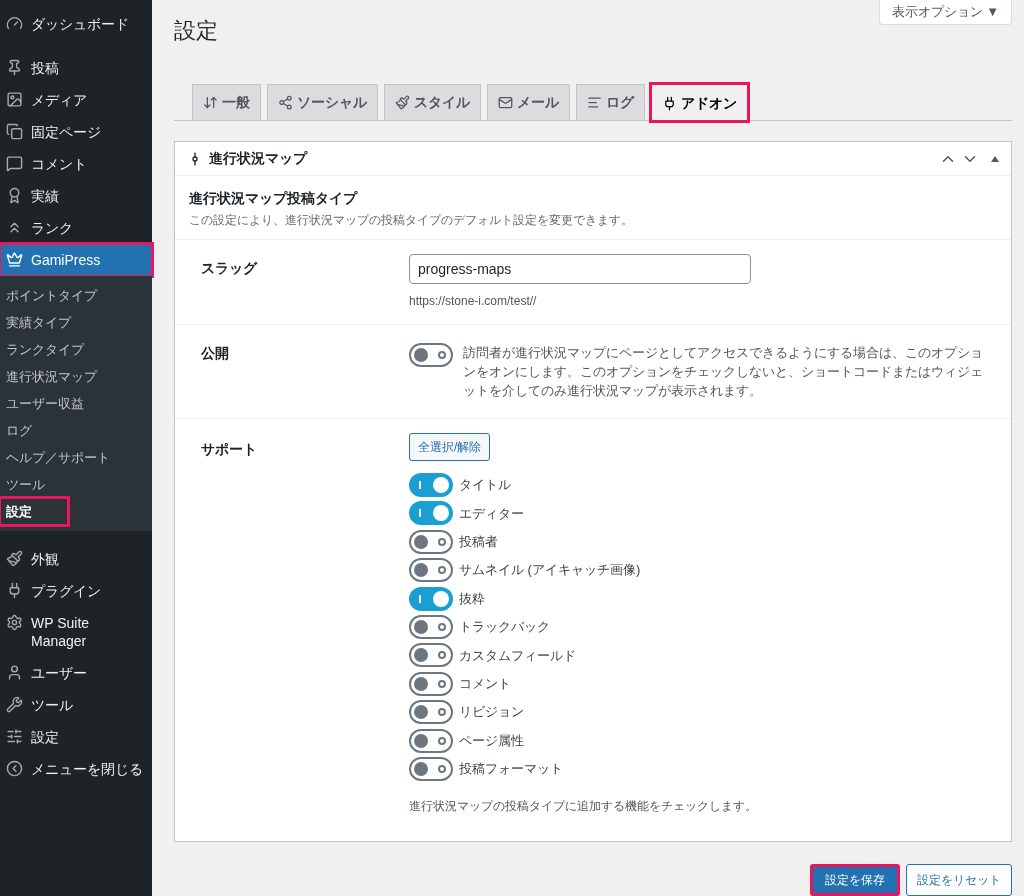 The image size is (1024, 896). I want to click on comment-icon, so click(14, 163).